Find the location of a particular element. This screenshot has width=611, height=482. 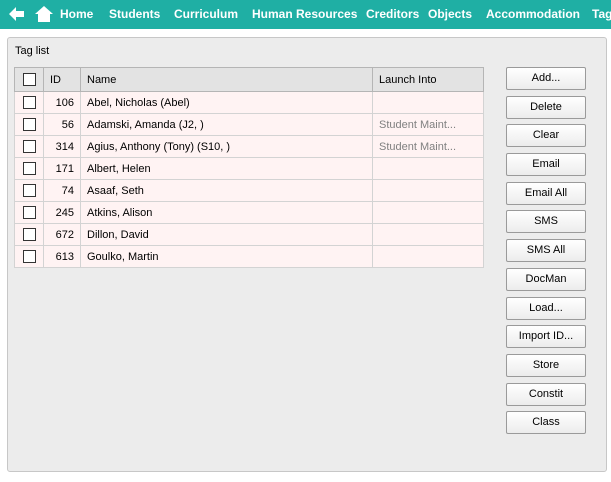

select-all-header is located at coordinates (29, 79).